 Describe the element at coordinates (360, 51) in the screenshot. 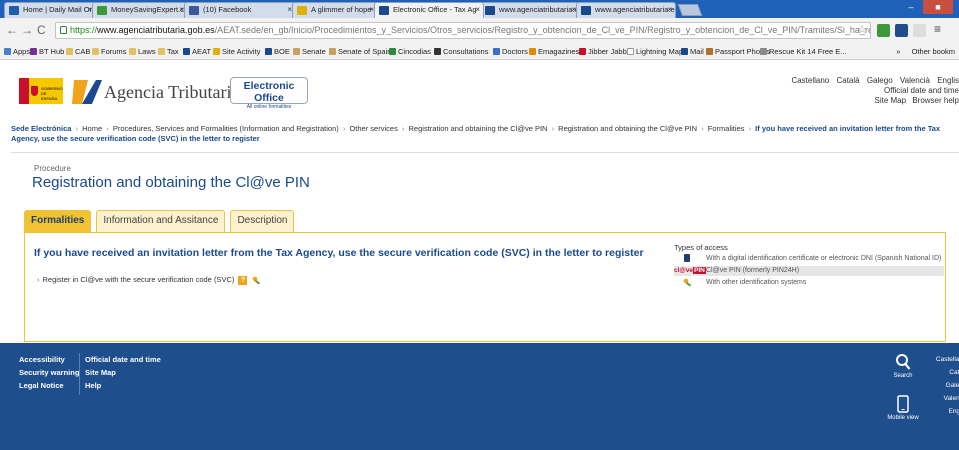

I see `bookmark-senate-of-spain: Senate of Spain` at that location.